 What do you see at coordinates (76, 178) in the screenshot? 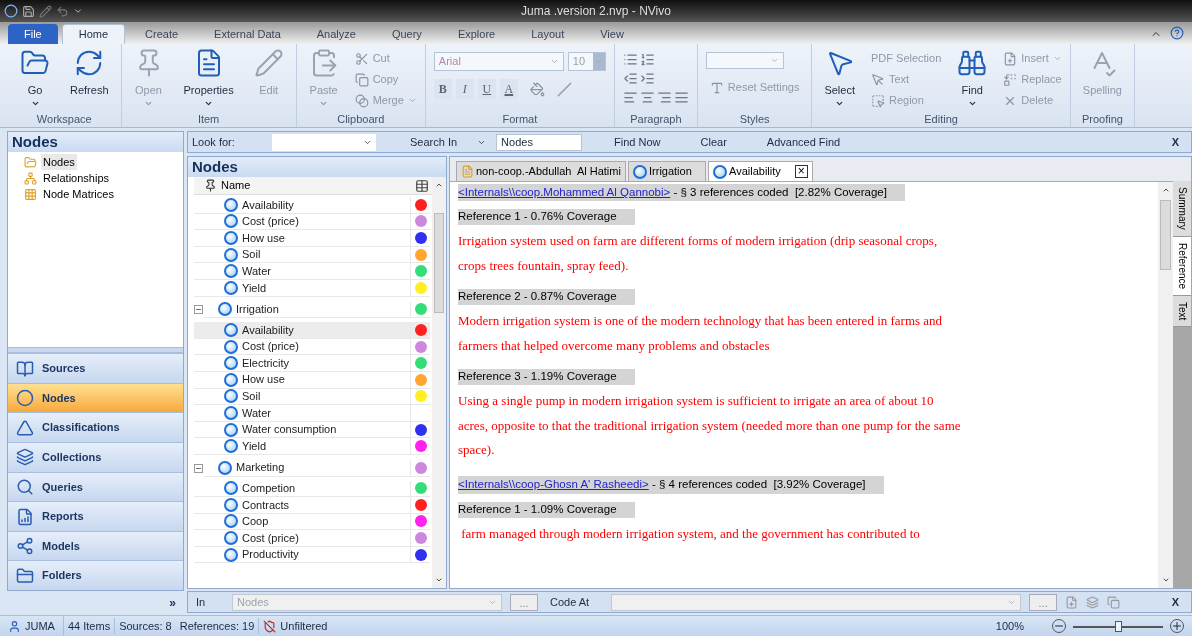
I see `tree-item: Relationships` at bounding box center [76, 178].